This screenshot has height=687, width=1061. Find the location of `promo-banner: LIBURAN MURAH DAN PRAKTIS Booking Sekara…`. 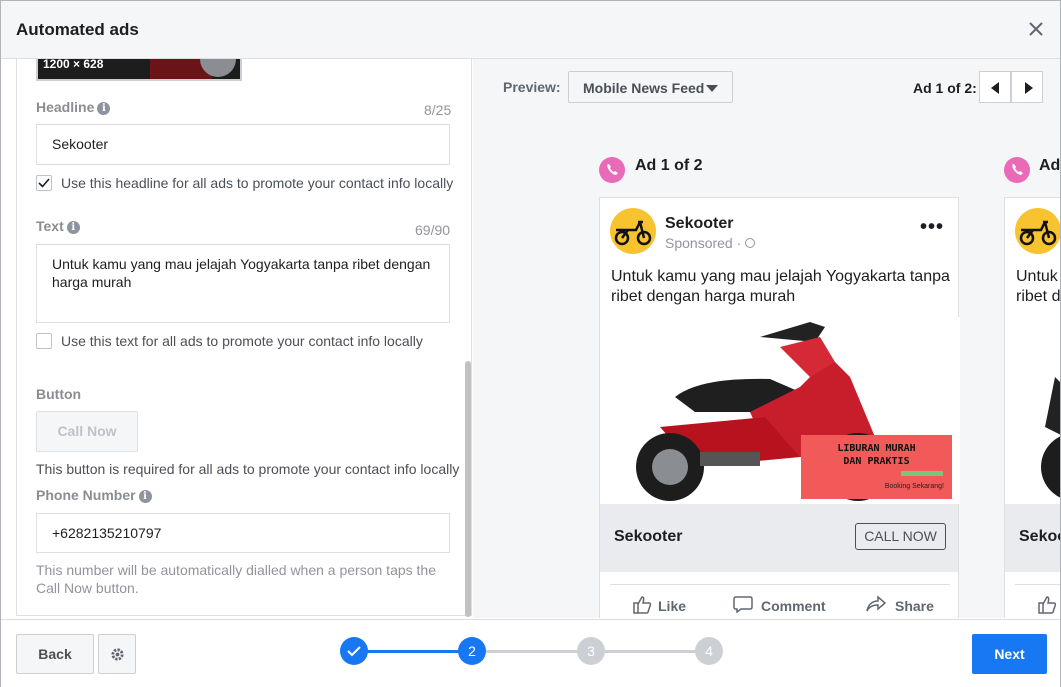

promo-banner: LIBURAN MURAH DAN PRAKTIS Booking Sekara… is located at coordinates (876, 467).